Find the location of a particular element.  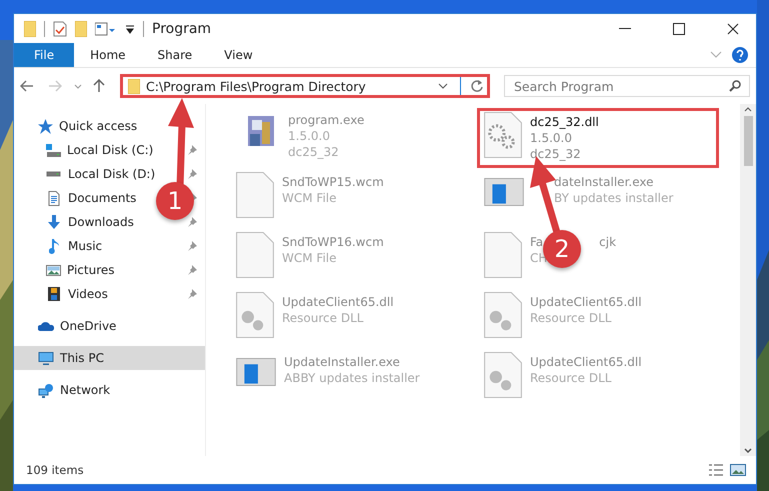

sidebar-item: This PC is located at coordinates (109, 358).